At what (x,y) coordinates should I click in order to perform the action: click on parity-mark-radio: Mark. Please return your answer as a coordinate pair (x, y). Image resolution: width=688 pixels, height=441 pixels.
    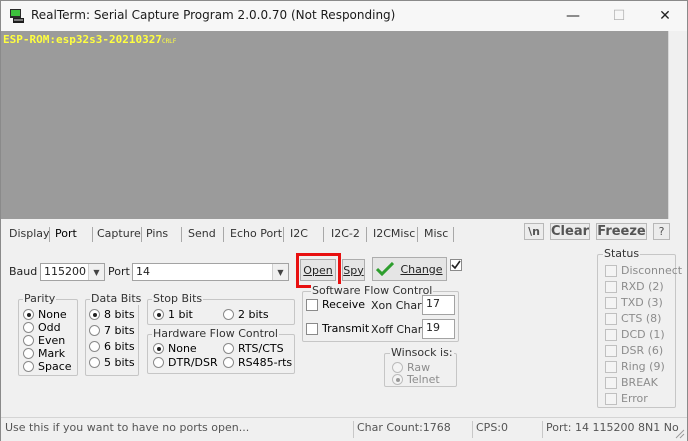
    Looking at the image, I should click on (44, 353).